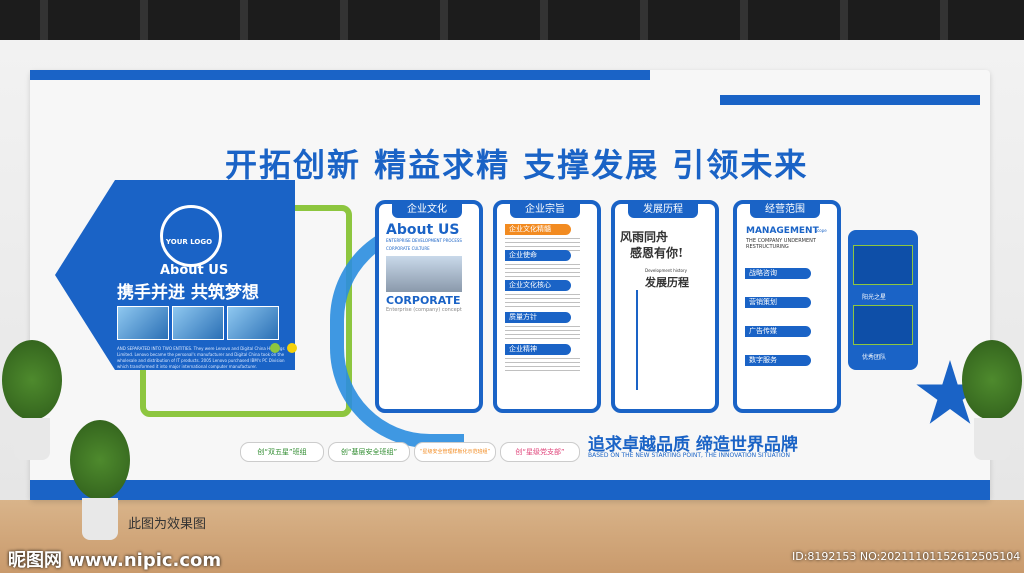 This screenshot has width=1024, height=573. Describe the element at coordinates (512, 20) in the screenshot. I see `ceiling` at that location.